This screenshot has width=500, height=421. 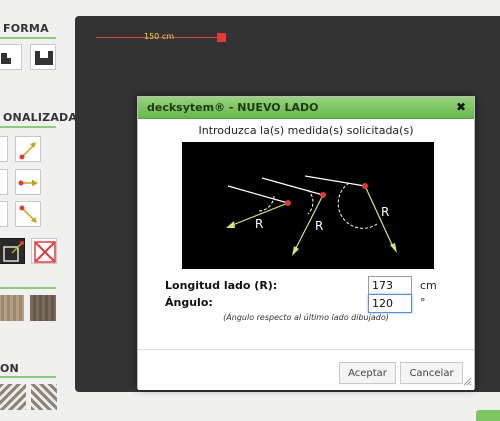 What do you see at coordinates (488, 415) in the screenshot?
I see `corner-action-button` at bounding box center [488, 415].